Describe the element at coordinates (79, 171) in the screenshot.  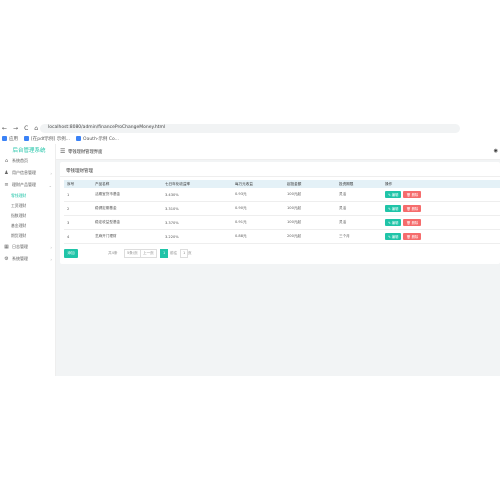
I see `card-title: 零钱理财管理` at that location.